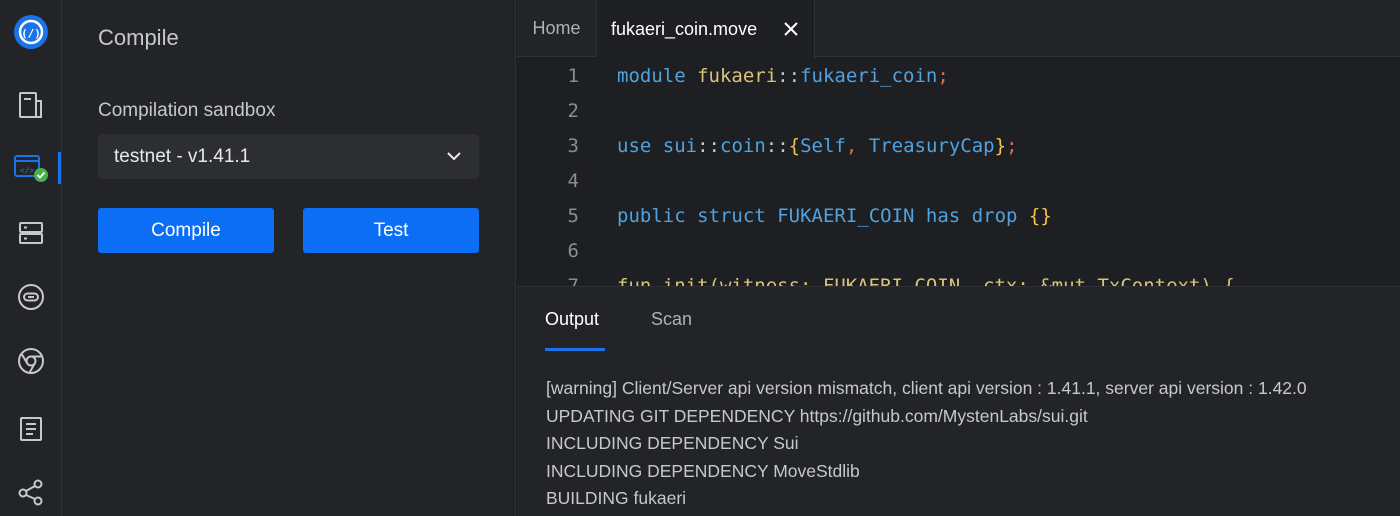 The width and height of the screenshot is (1400, 516). I want to click on line-number: 5, so click(573, 215).